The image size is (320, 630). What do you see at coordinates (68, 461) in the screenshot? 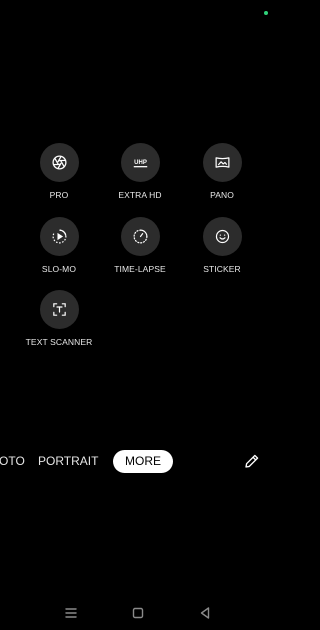
I see `mode-tab-portrait: PORTRAIT` at bounding box center [68, 461].